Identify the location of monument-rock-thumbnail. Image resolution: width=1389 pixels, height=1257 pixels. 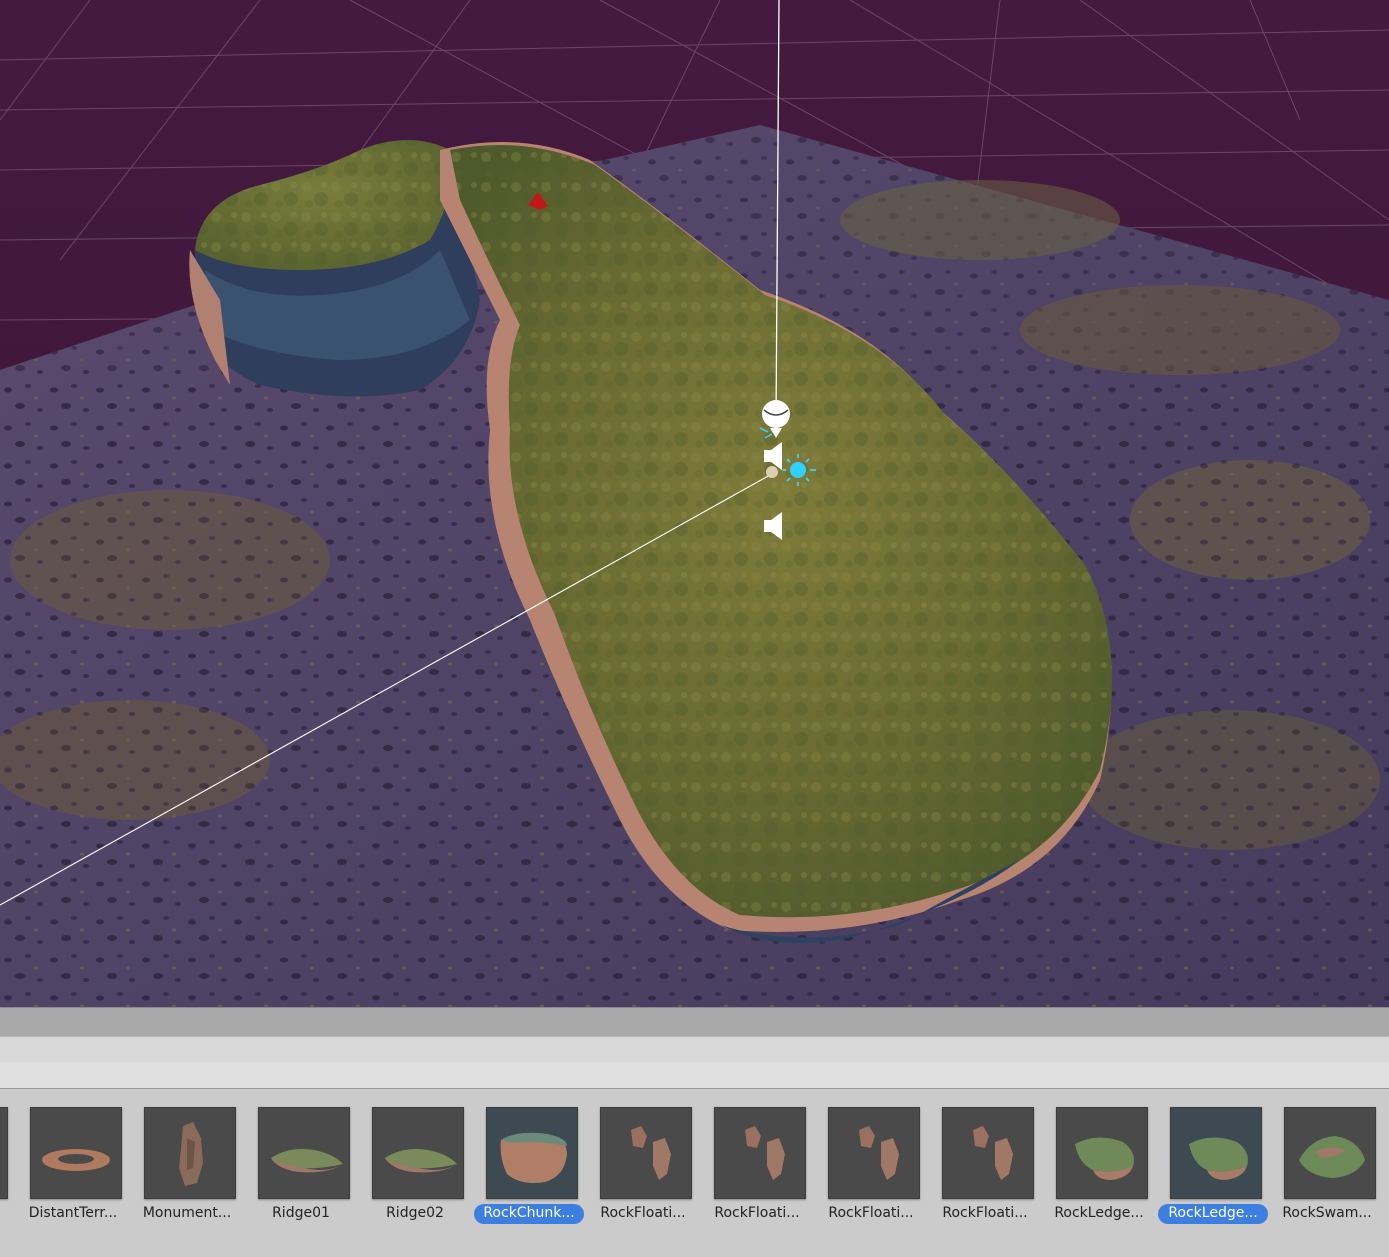
(190, 1153).